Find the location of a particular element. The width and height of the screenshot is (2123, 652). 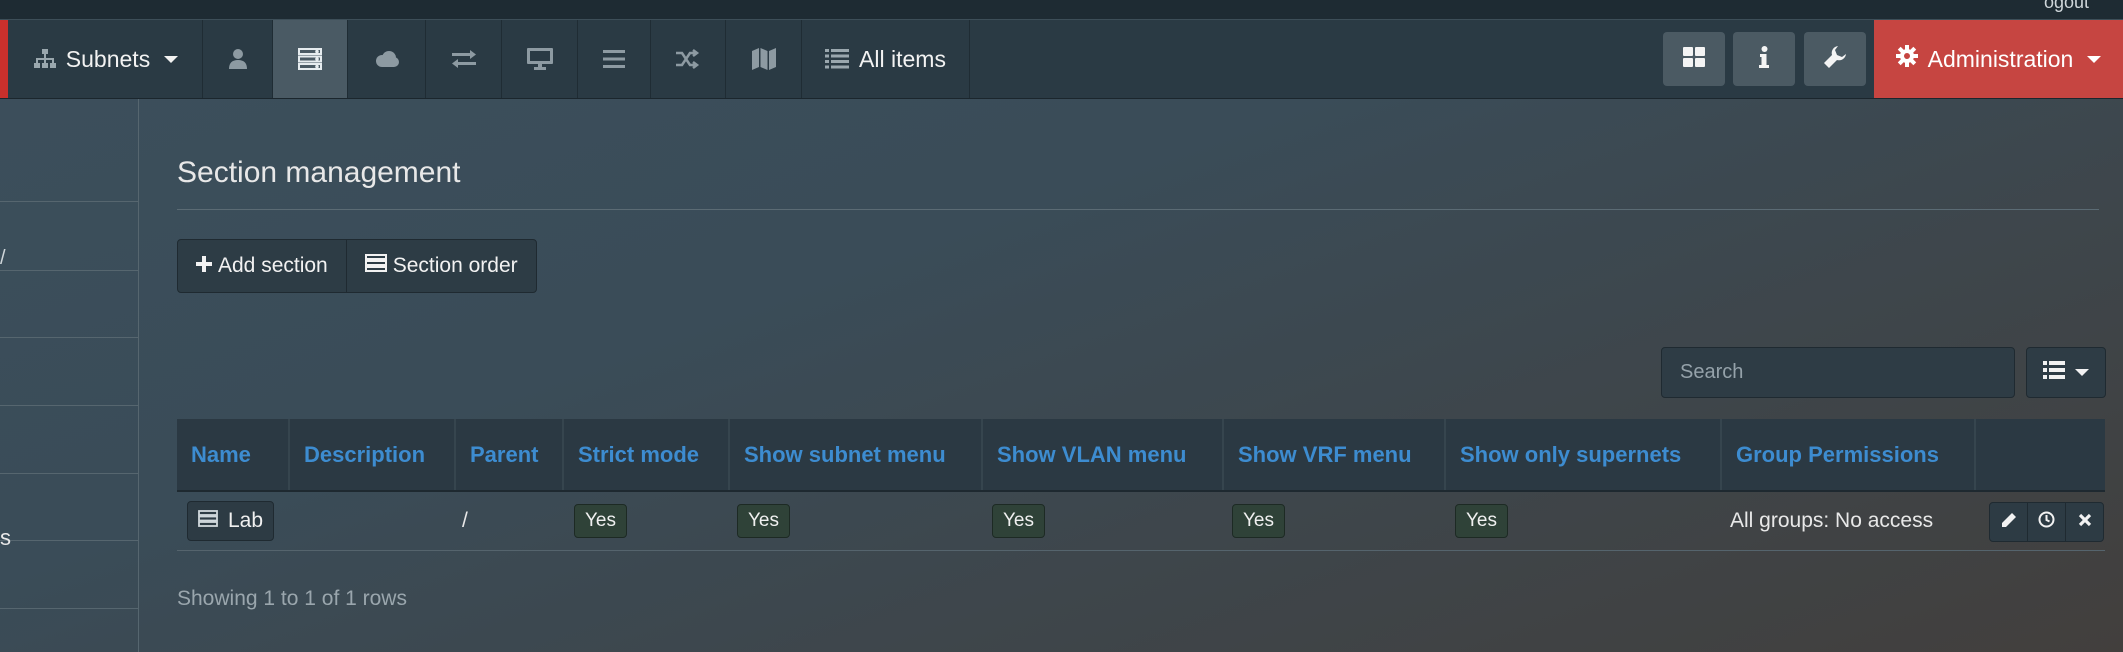

top-strip: ogout is located at coordinates (1061, 10).